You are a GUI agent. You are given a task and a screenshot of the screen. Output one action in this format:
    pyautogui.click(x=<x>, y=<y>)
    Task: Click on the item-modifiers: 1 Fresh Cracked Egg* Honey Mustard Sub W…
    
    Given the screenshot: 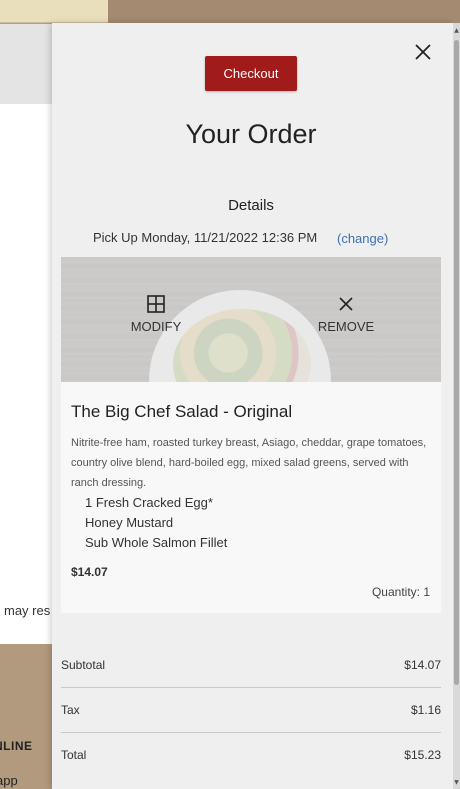 What is the action you would take?
    pyautogui.click(x=156, y=523)
    